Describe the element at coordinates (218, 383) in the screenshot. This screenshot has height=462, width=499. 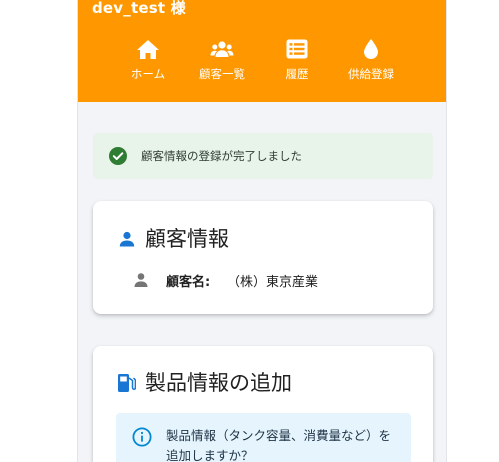
I see `product-card-title: 製品情報の追加` at that location.